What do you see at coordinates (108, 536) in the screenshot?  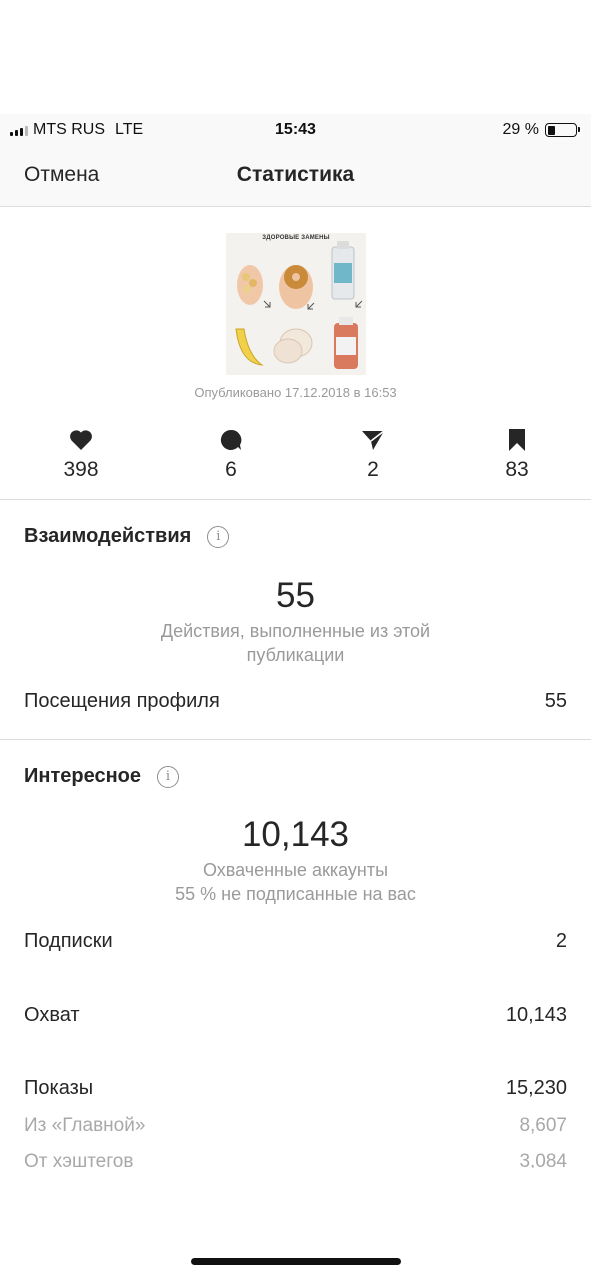 I see `interactions-title-text: Взаимодействия` at bounding box center [108, 536].